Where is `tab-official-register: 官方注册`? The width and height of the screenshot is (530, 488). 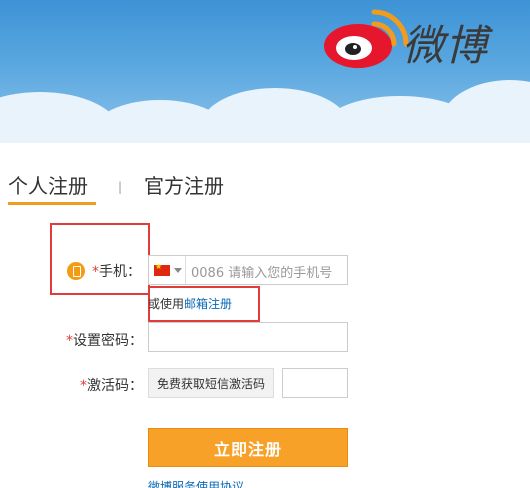 tab-official-register: 官方注册 is located at coordinates (184, 184).